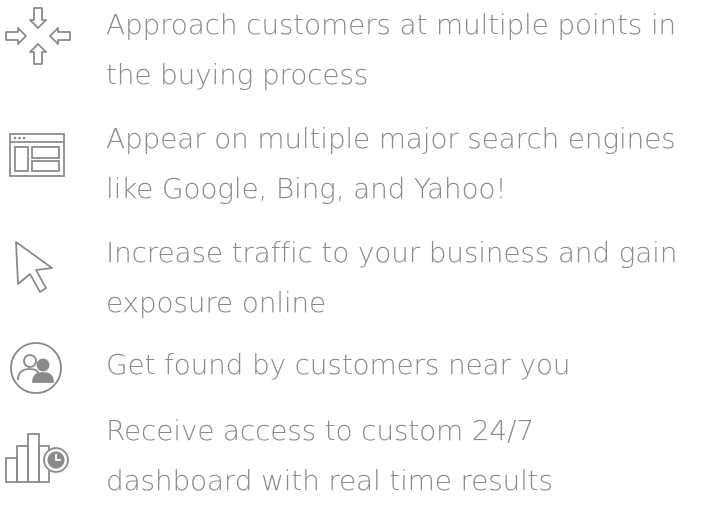 The image size is (706, 506). I want to click on feature-text-line: Get found by customers near you, so click(338, 364).